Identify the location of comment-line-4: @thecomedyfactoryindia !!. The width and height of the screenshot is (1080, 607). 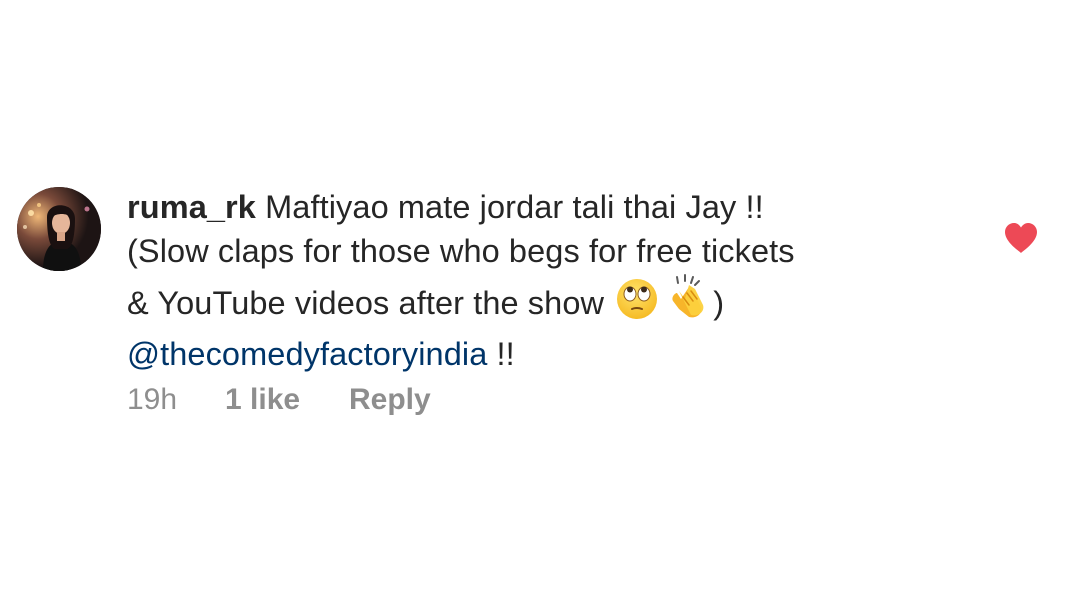
(542, 355).